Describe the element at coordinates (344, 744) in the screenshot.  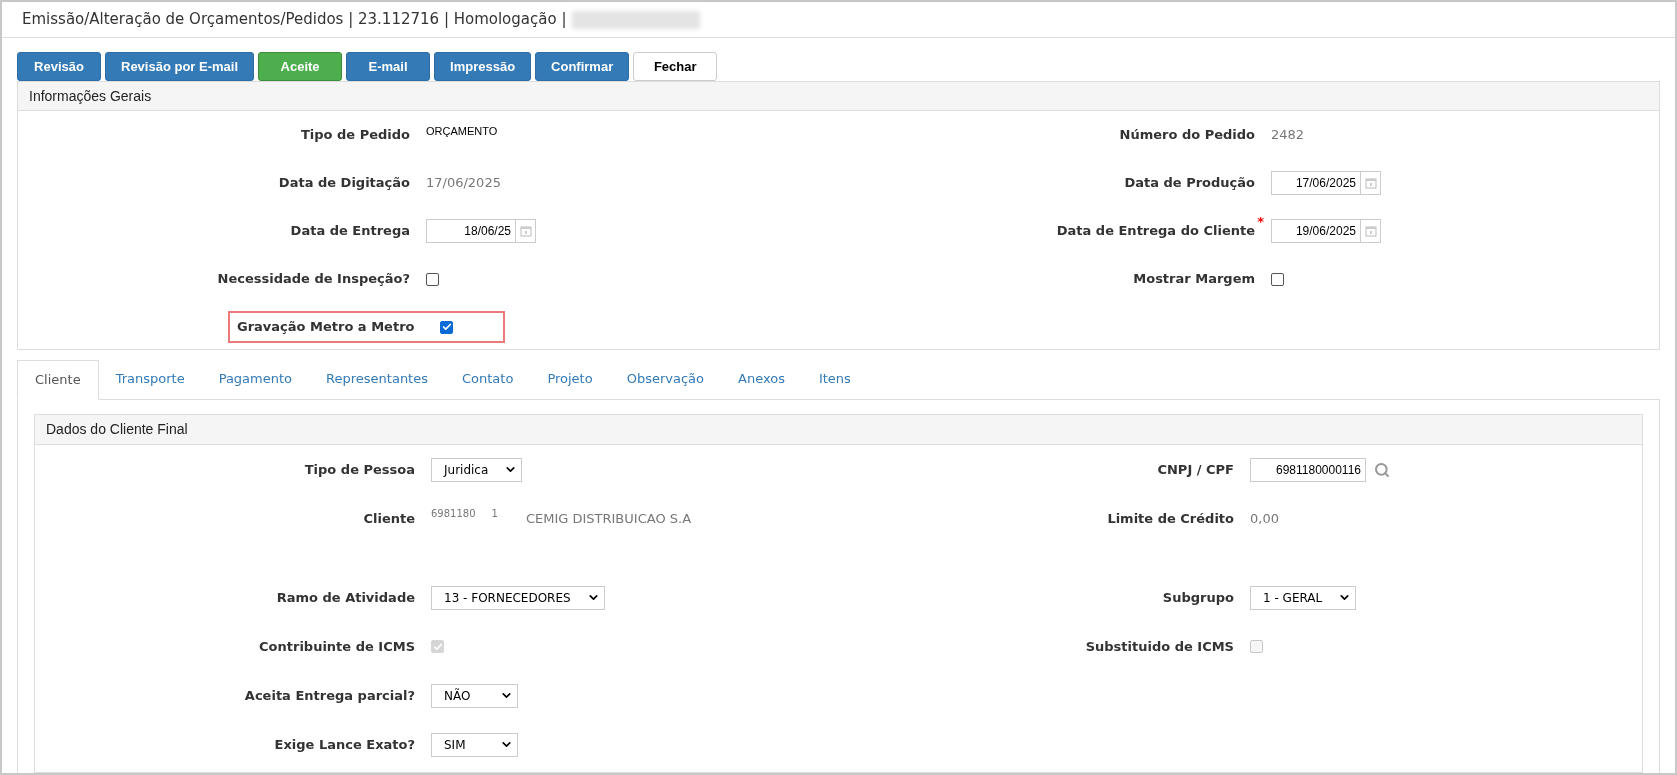
I see `field-label: Exige Lance Exato?` at that location.